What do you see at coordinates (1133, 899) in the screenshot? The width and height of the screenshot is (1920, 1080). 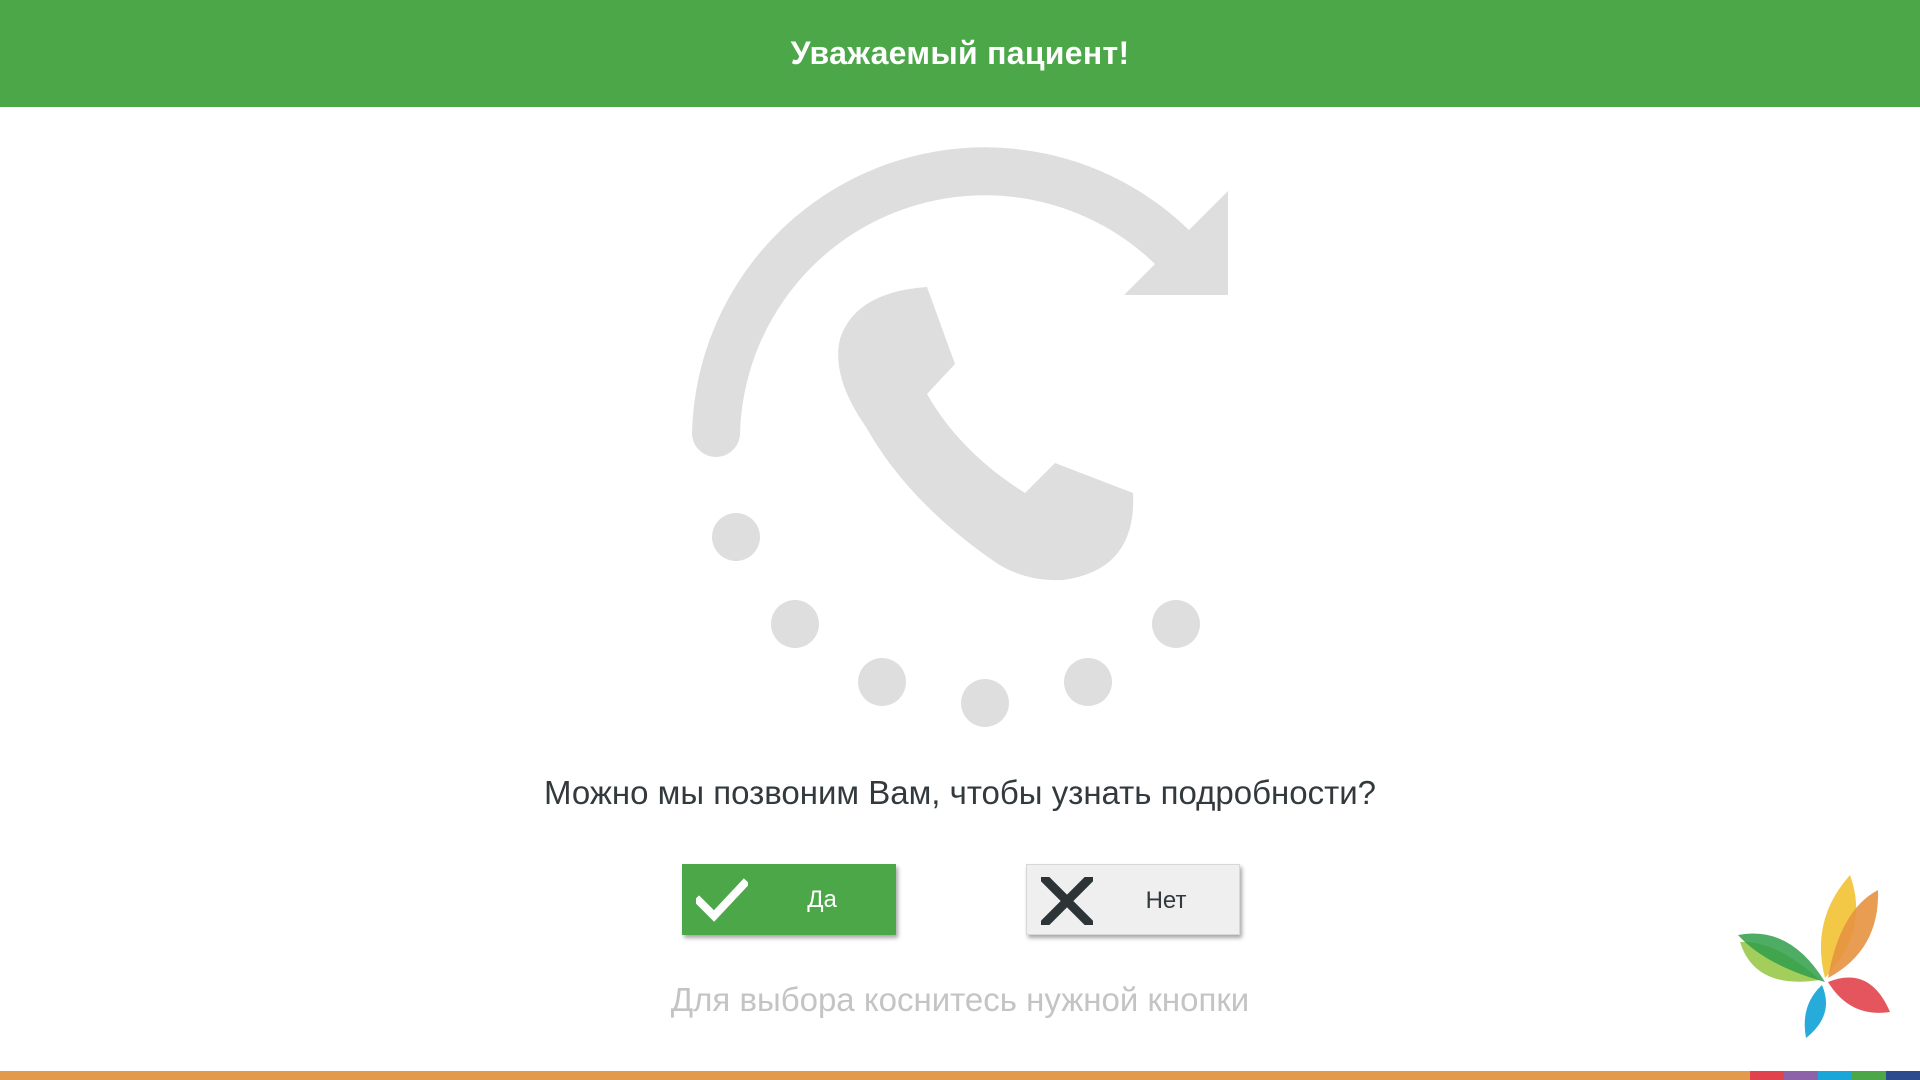 I see `no-button: Нет` at bounding box center [1133, 899].